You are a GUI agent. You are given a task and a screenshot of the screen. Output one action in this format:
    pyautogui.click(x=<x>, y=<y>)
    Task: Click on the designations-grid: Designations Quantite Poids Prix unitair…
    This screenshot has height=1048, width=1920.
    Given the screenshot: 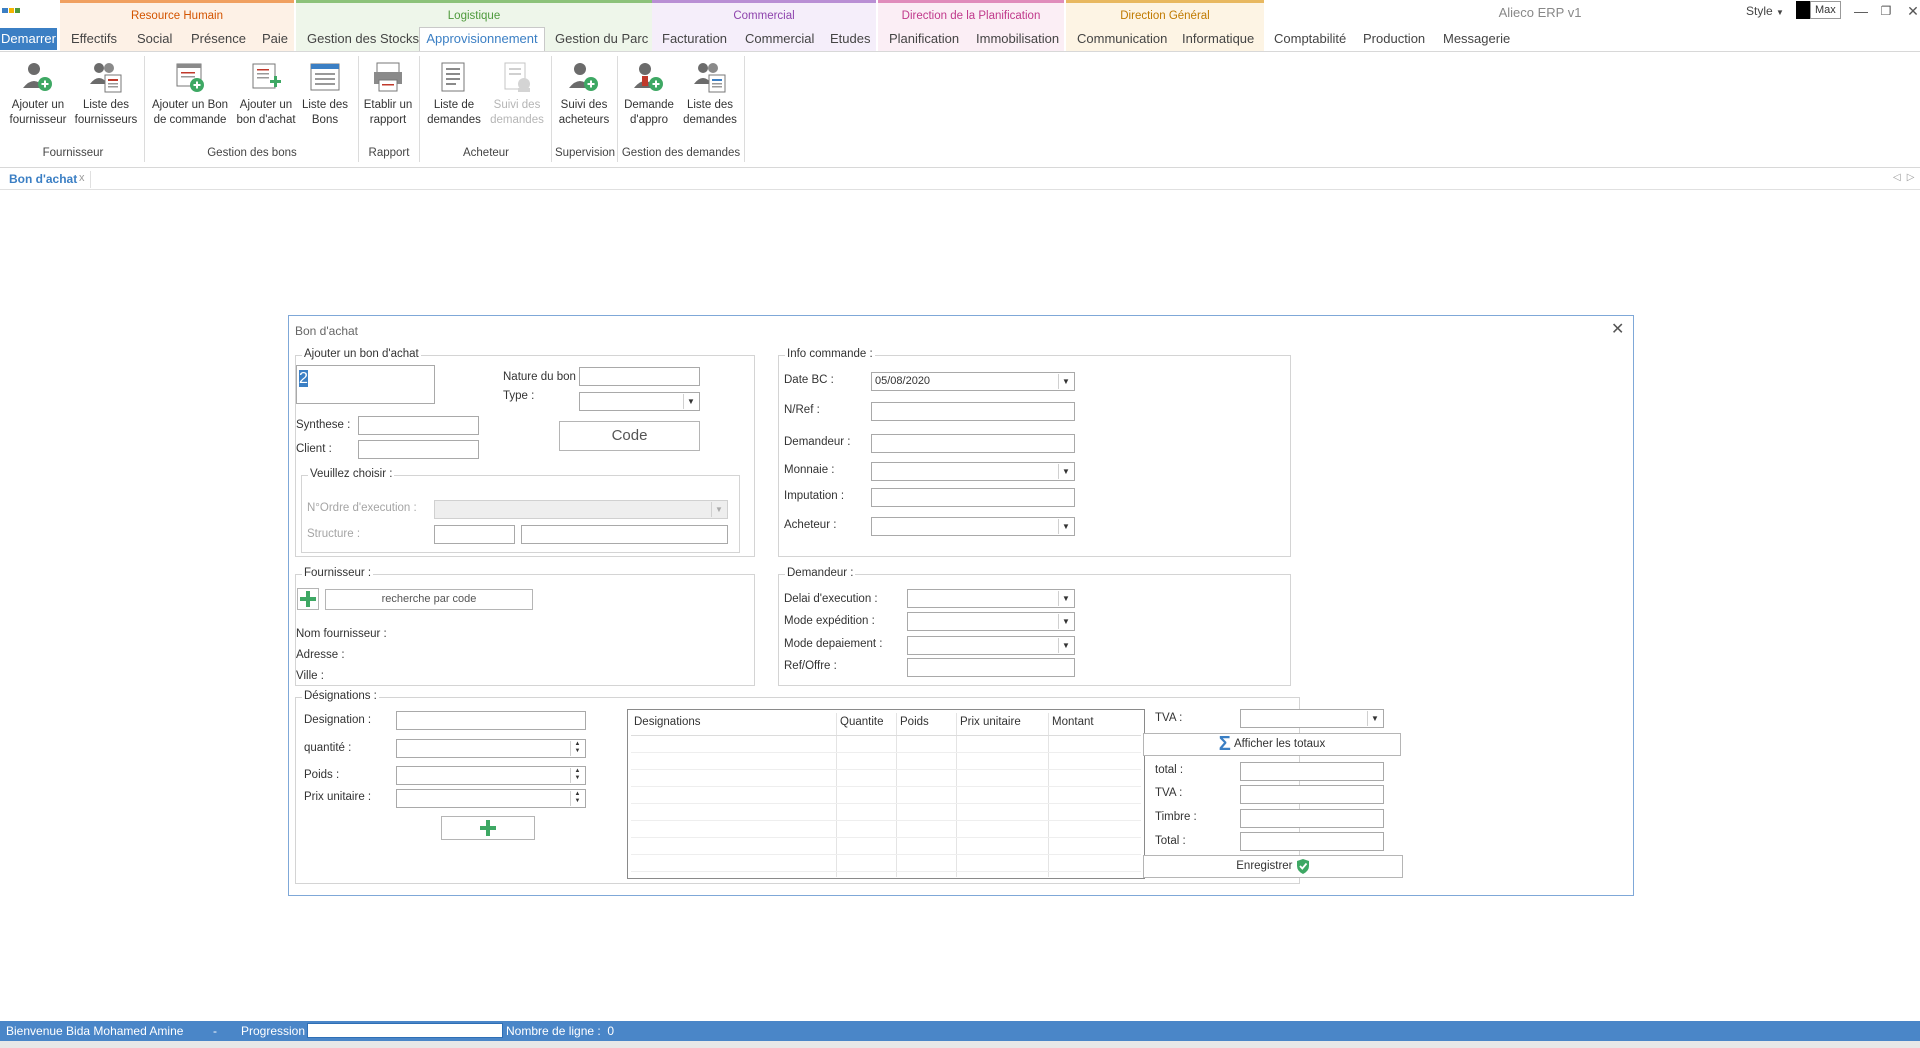 What is the action you would take?
    pyautogui.click(x=886, y=794)
    